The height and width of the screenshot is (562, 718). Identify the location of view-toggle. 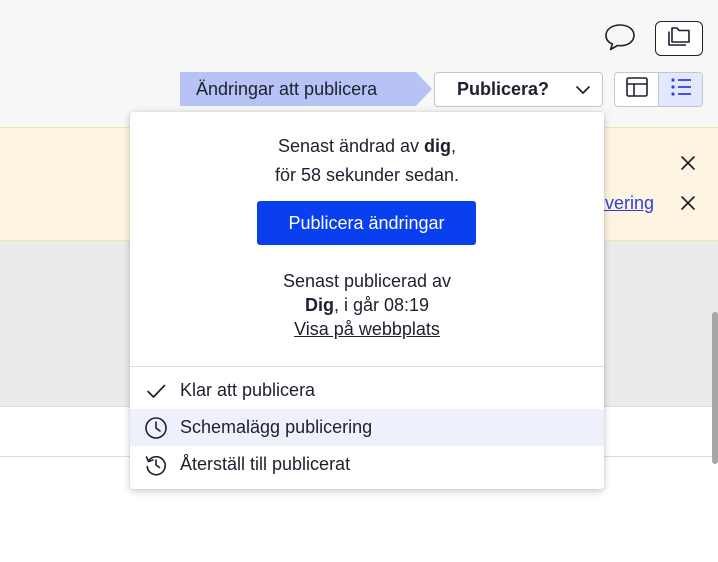
(658, 89).